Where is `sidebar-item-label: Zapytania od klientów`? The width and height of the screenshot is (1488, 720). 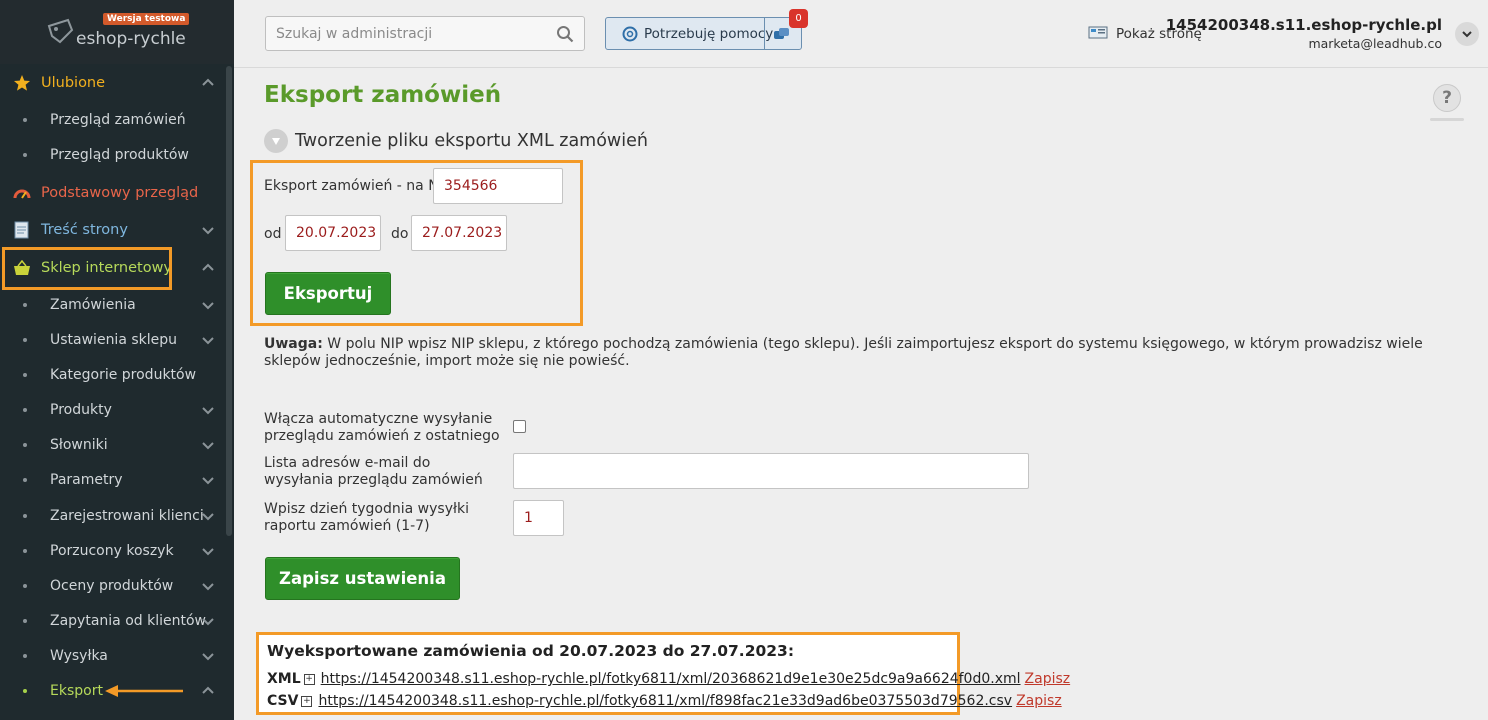
sidebar-item-label: Zapytania od klientów is located at coordinates (128, 620).